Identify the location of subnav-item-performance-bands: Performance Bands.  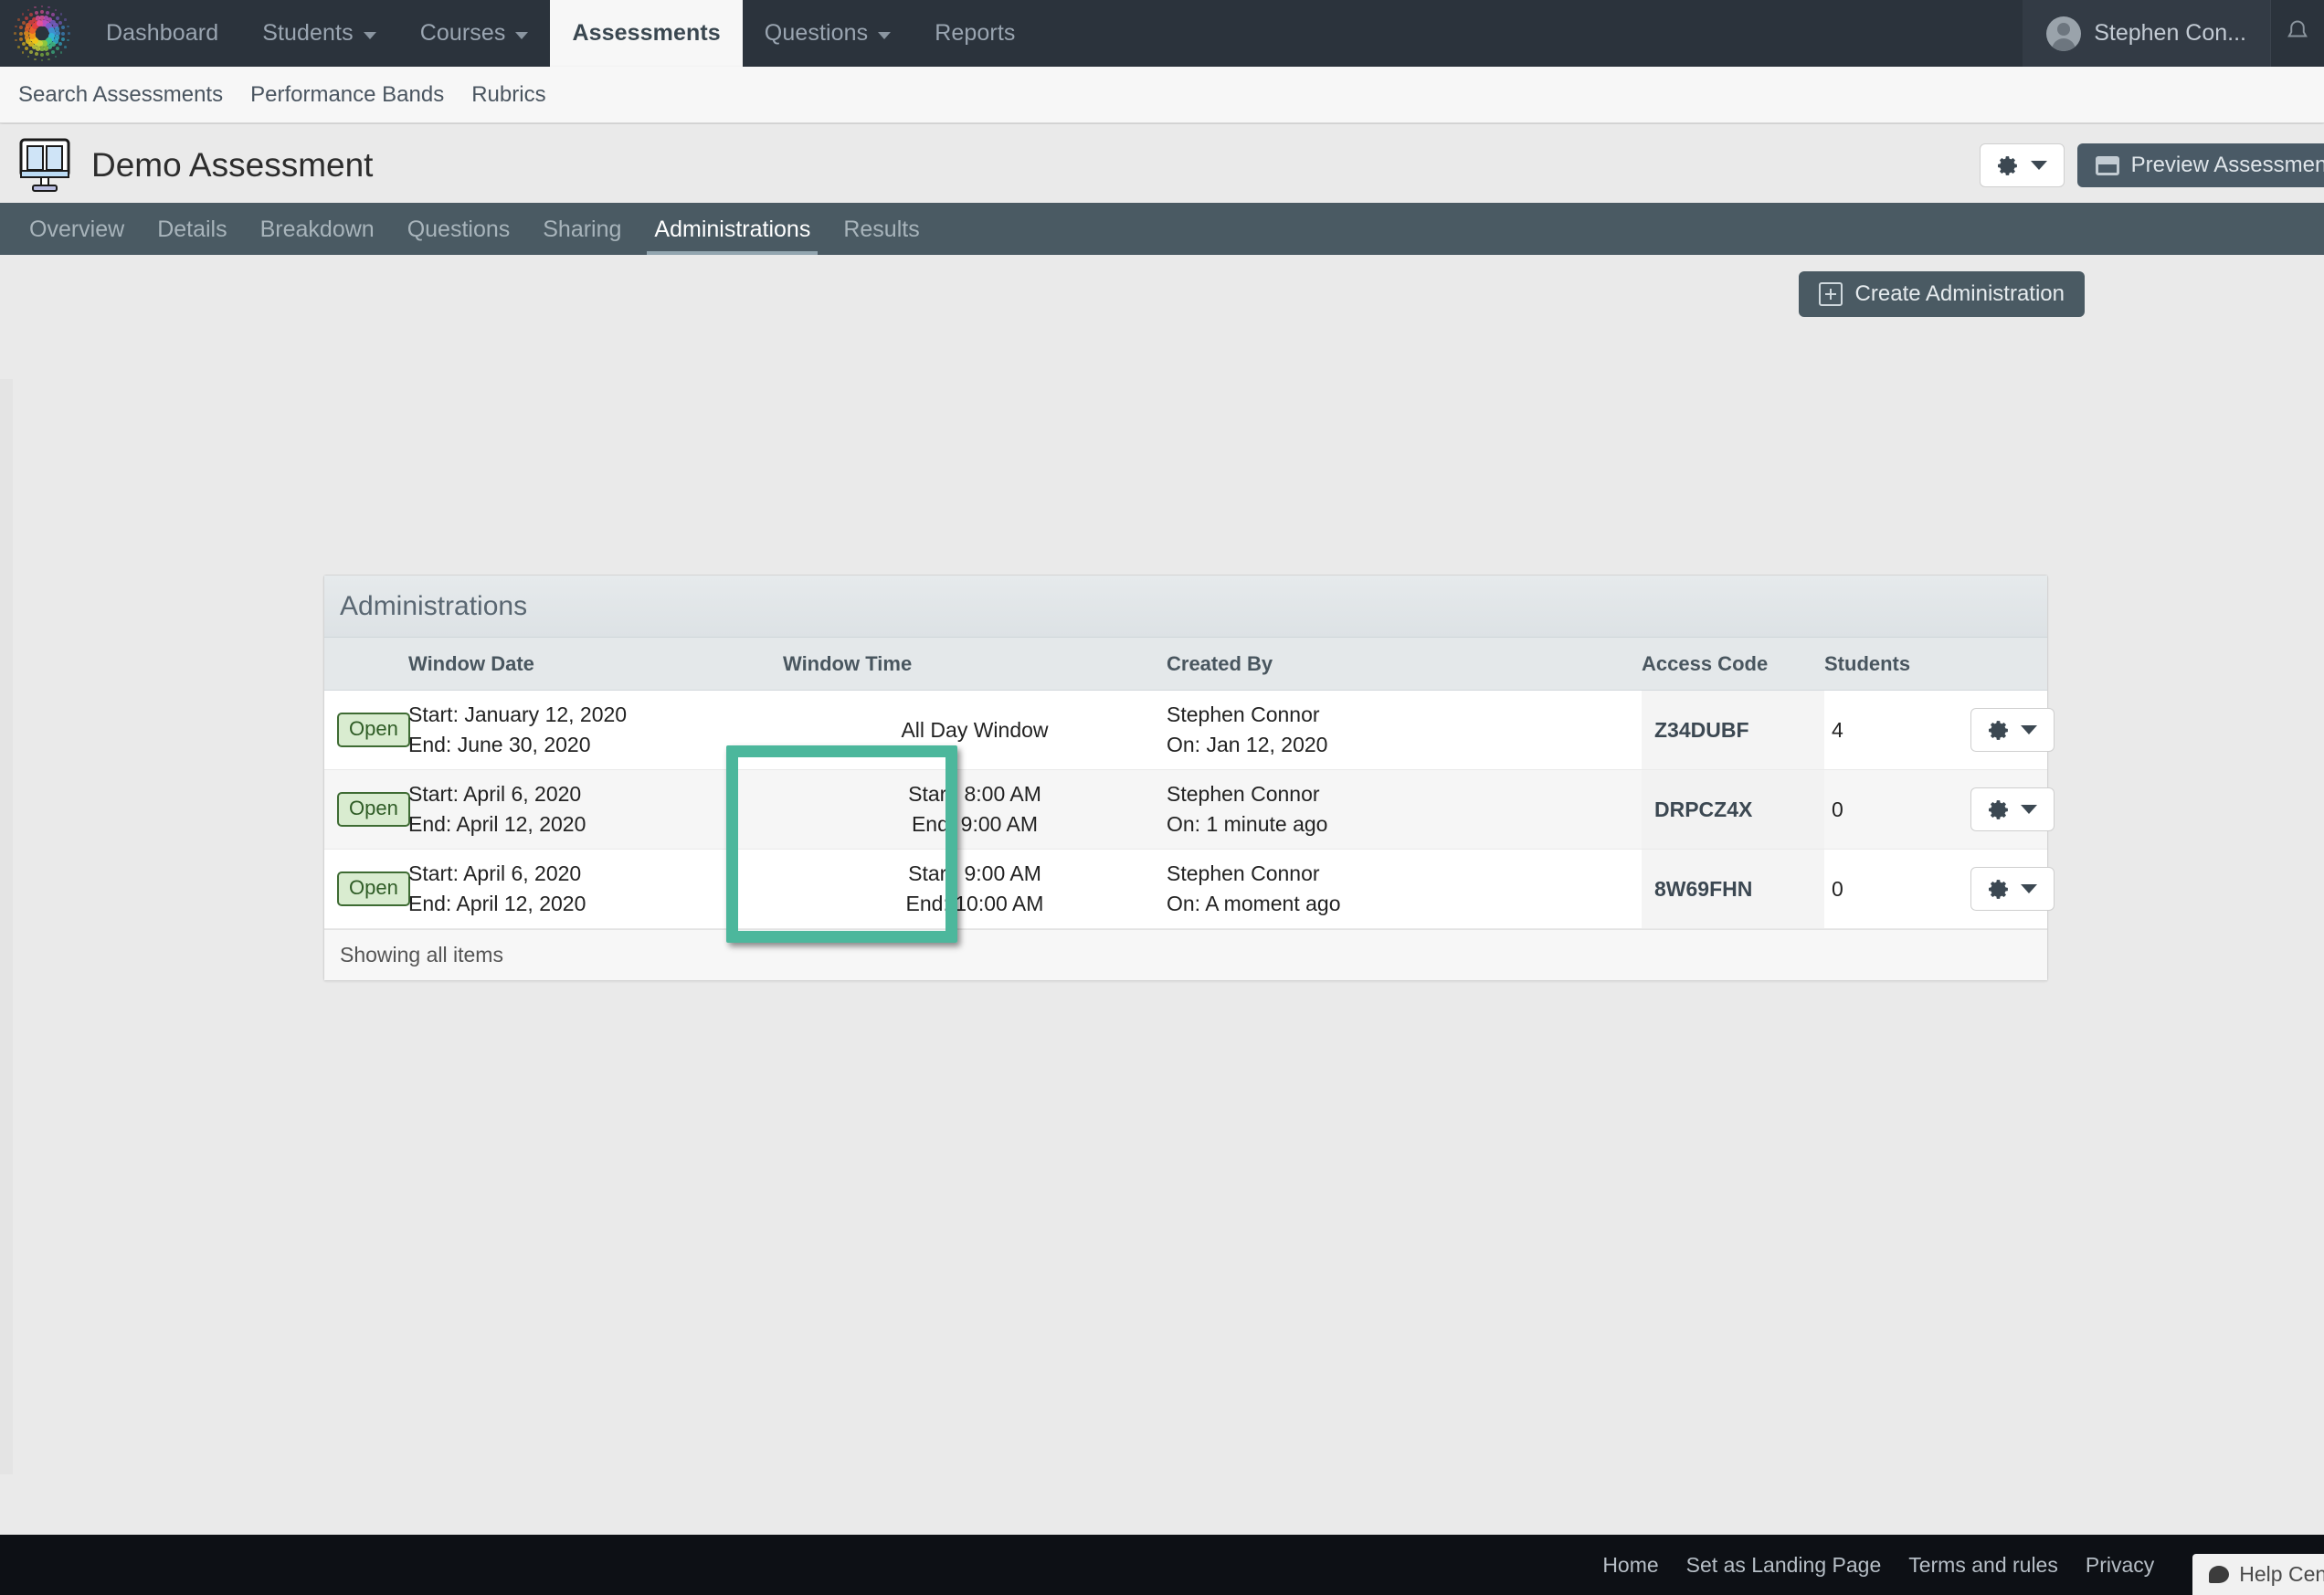
(347, 95).